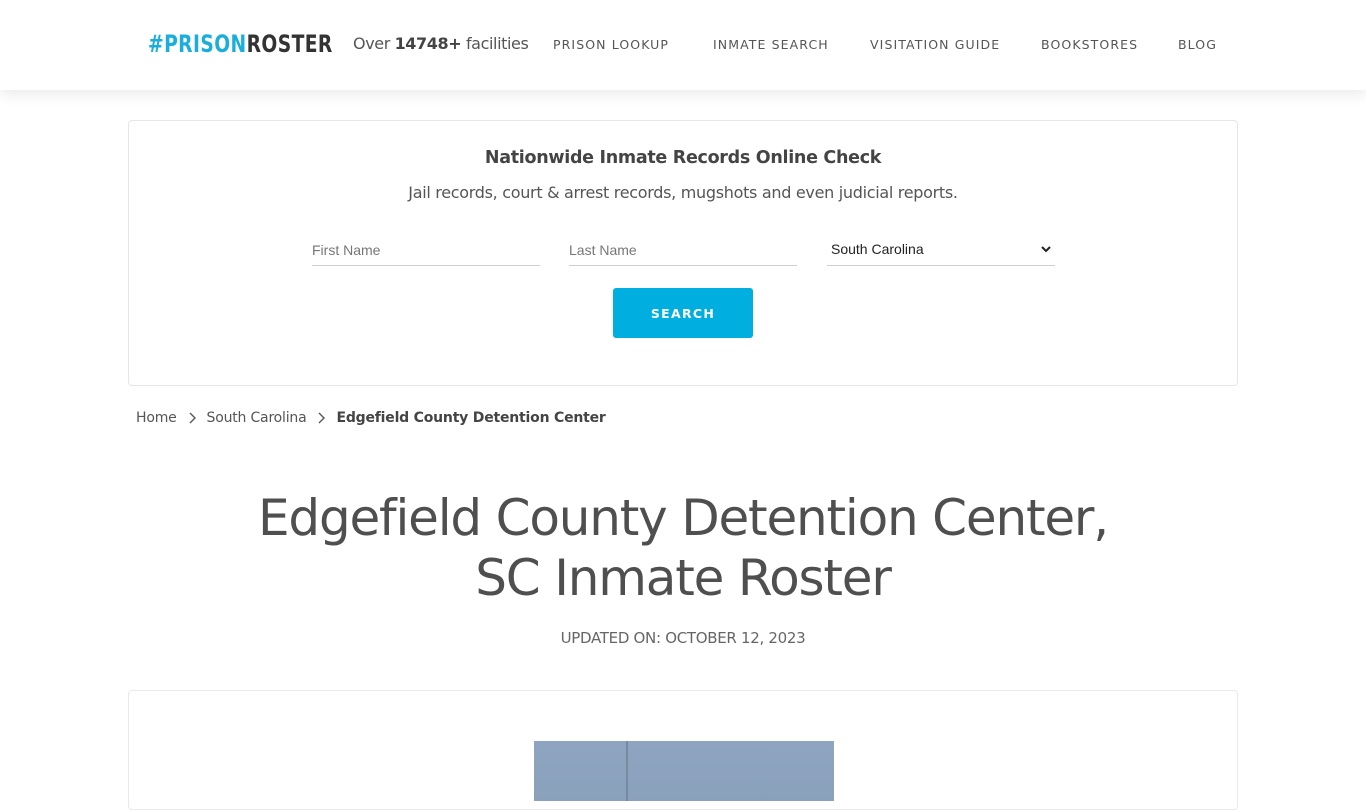 The height and width of the screenshot is (810, 1366). Describe the element at coordinates (683, 518) in the screenshot. I see `page-title-line1: Edgefield County Detention Center,` at that location.